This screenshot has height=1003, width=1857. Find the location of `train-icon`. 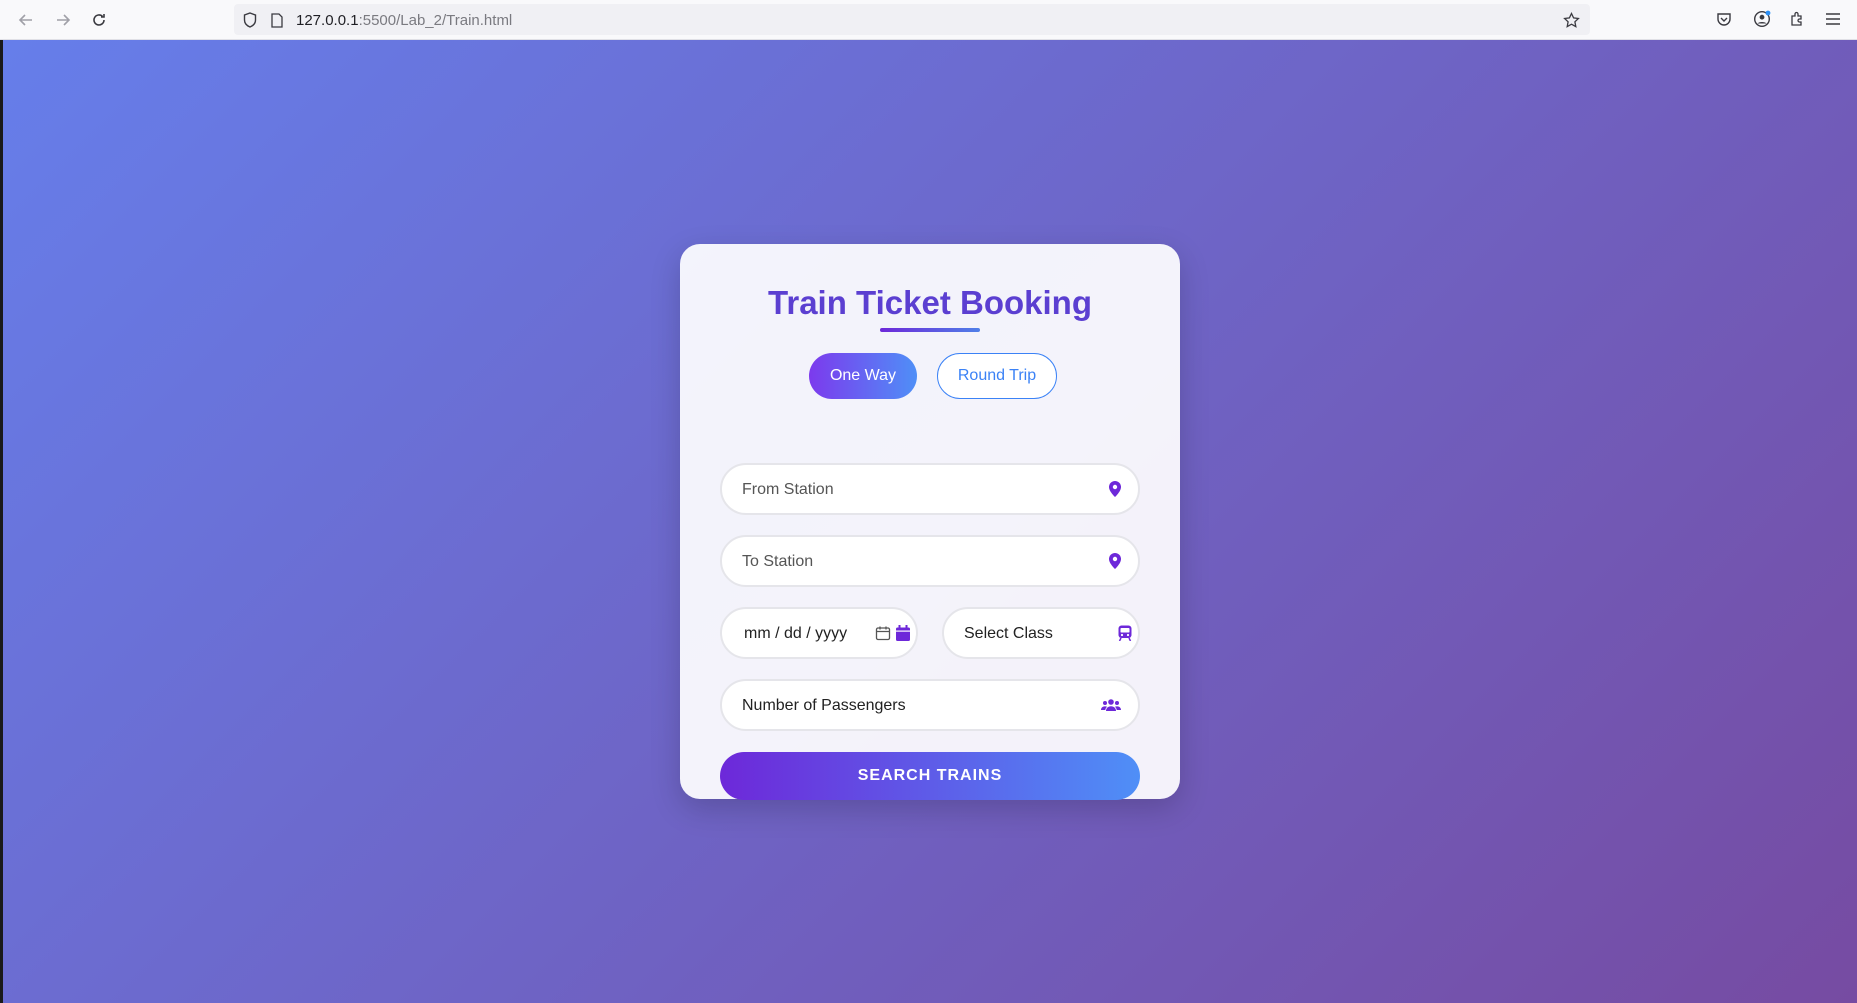

train-icon is located at coordinates (1125, 633).